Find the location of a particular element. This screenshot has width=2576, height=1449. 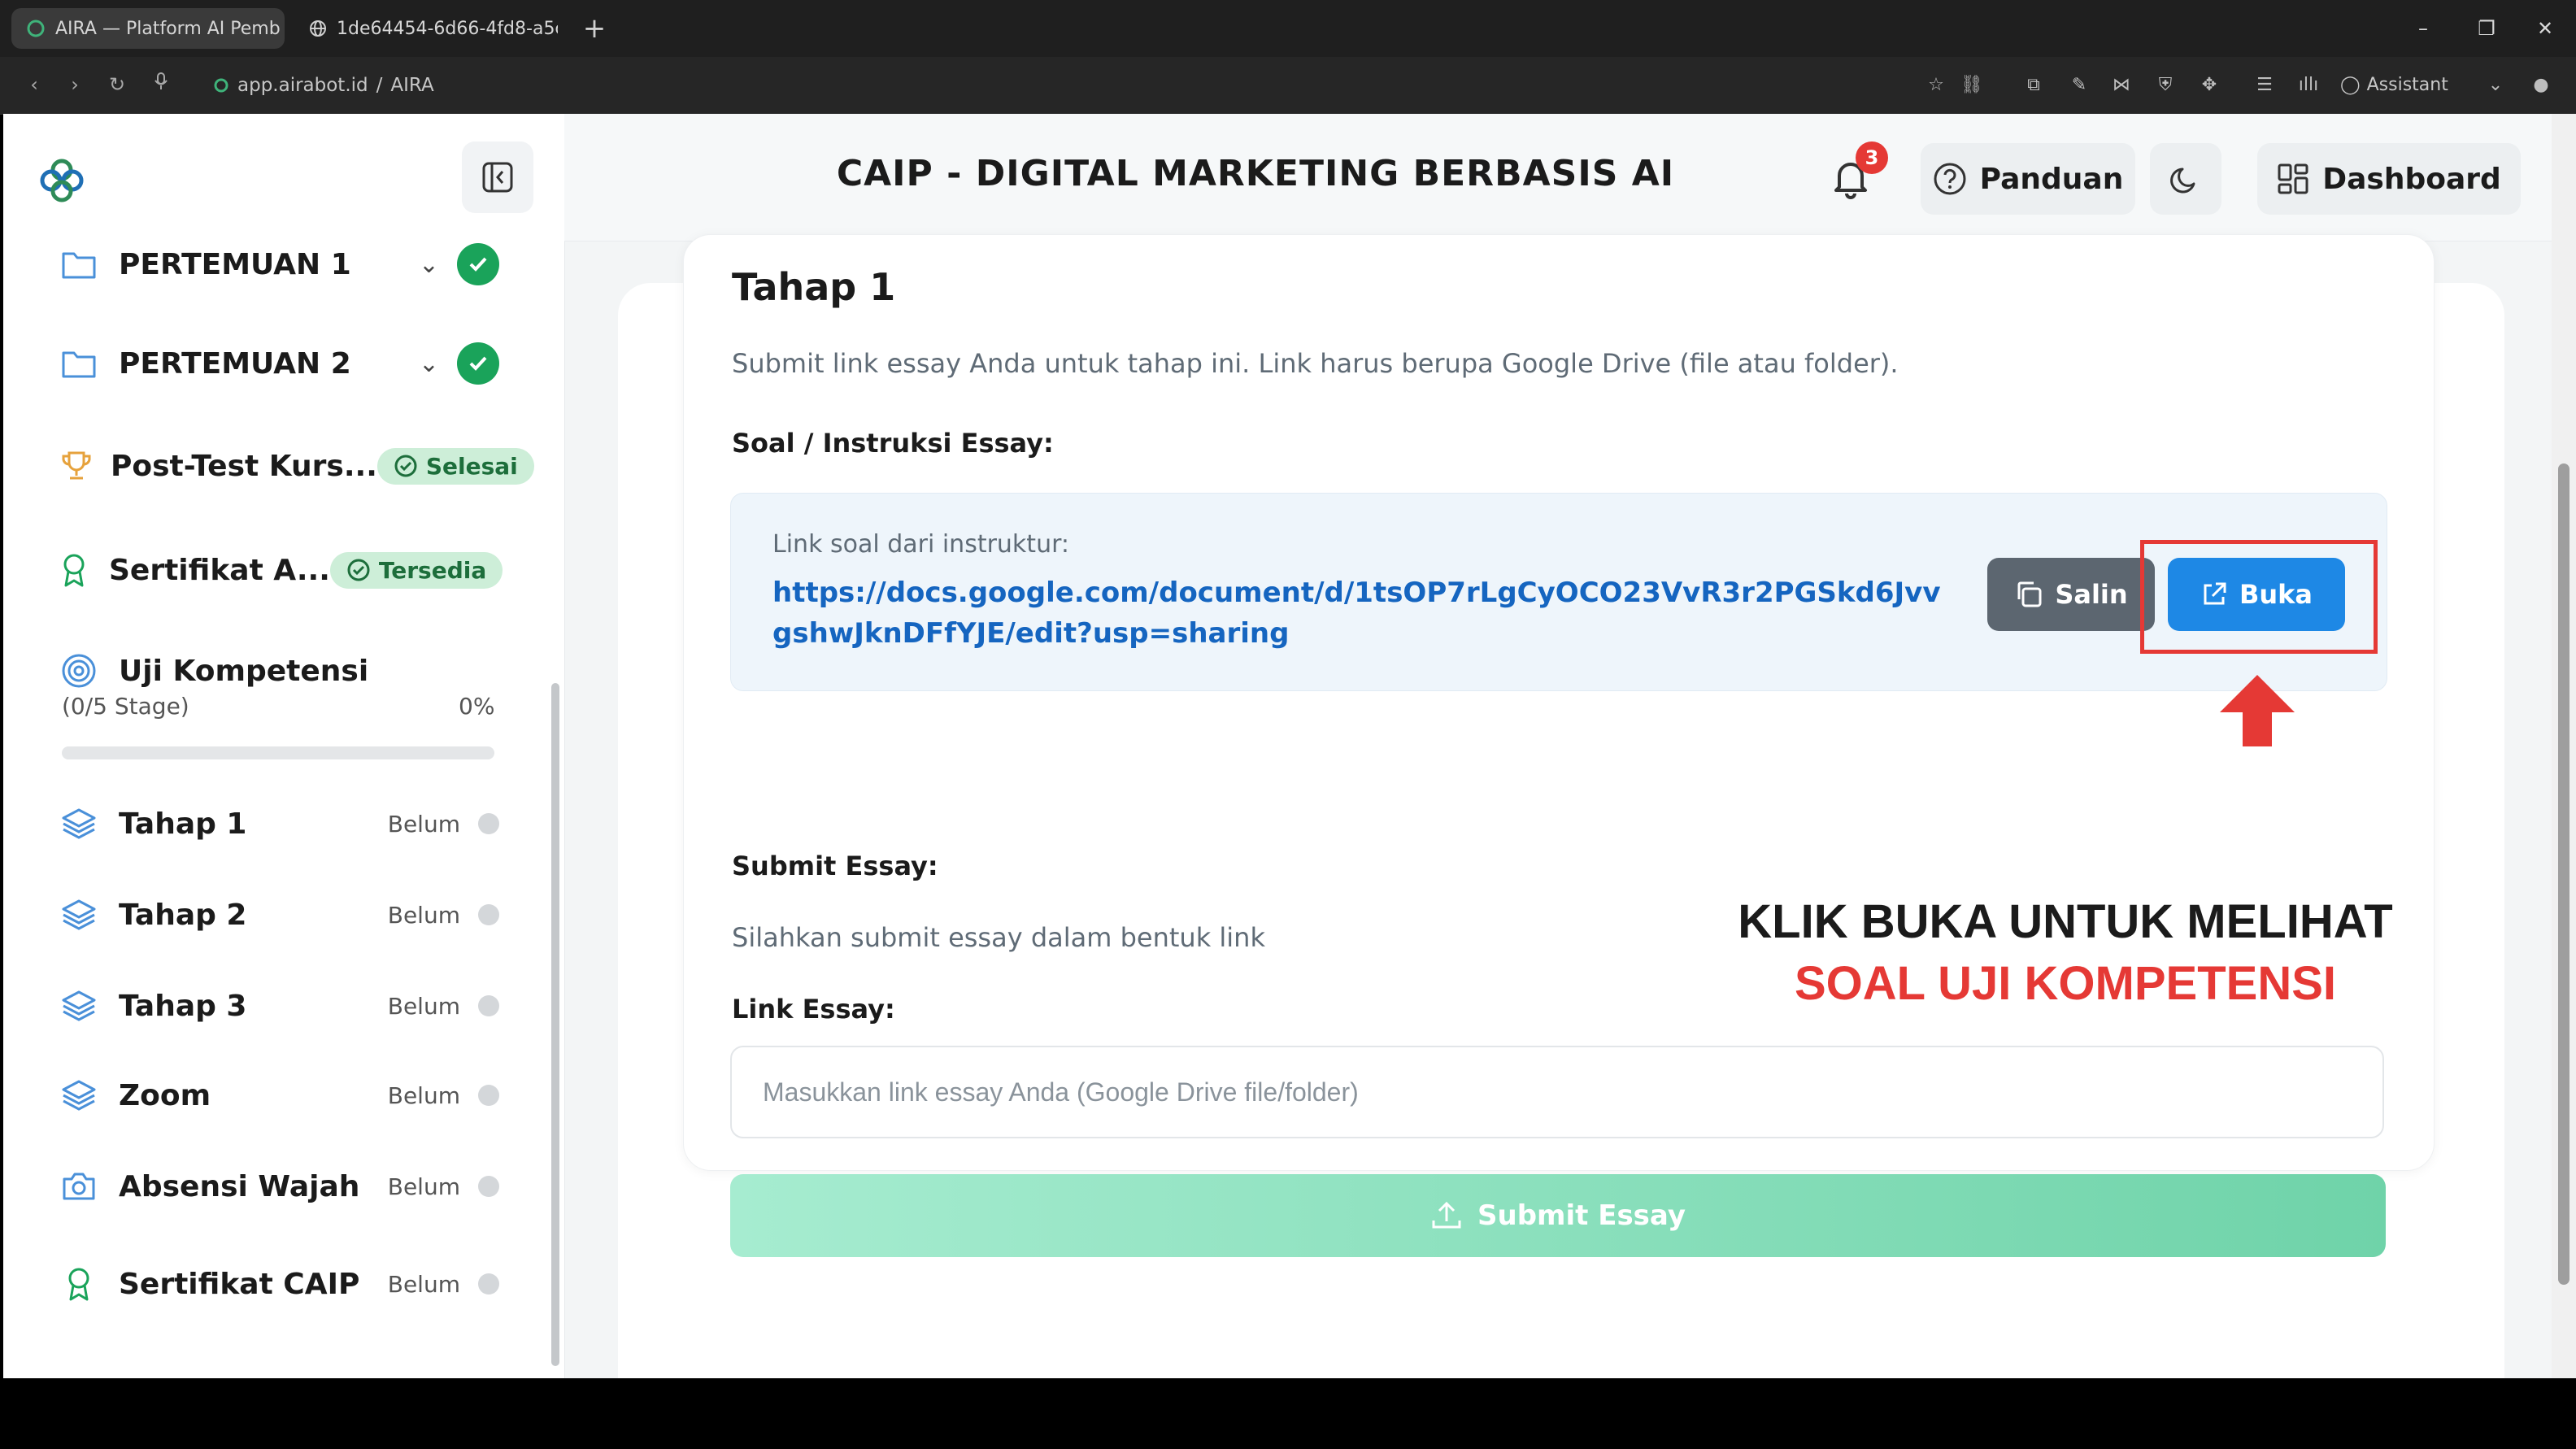

sidebar-item-tahap-1: Tahap 1 Belum is located at coordinates (280, 823).